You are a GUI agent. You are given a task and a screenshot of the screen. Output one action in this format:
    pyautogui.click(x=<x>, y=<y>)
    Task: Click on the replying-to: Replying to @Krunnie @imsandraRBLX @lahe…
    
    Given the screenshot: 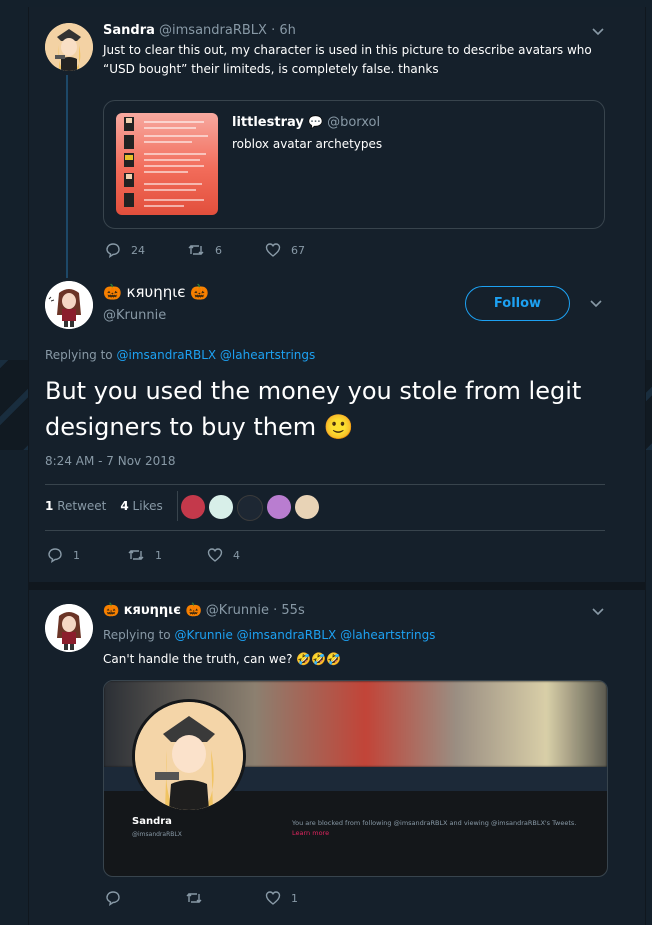 What is the action you would take?
    pyautogui.click(x=269, y=635)
    